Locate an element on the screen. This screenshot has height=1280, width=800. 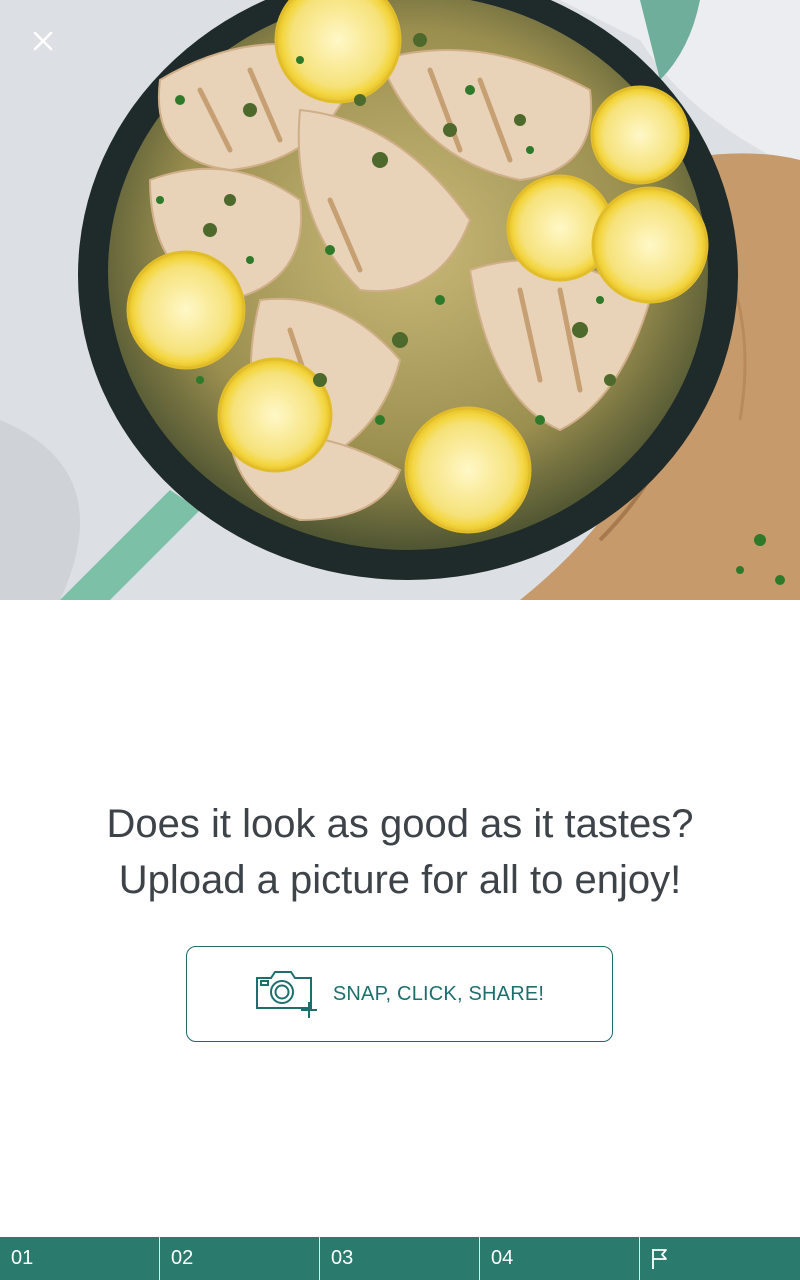
flag-icon is located at coordinates (659, 1258).